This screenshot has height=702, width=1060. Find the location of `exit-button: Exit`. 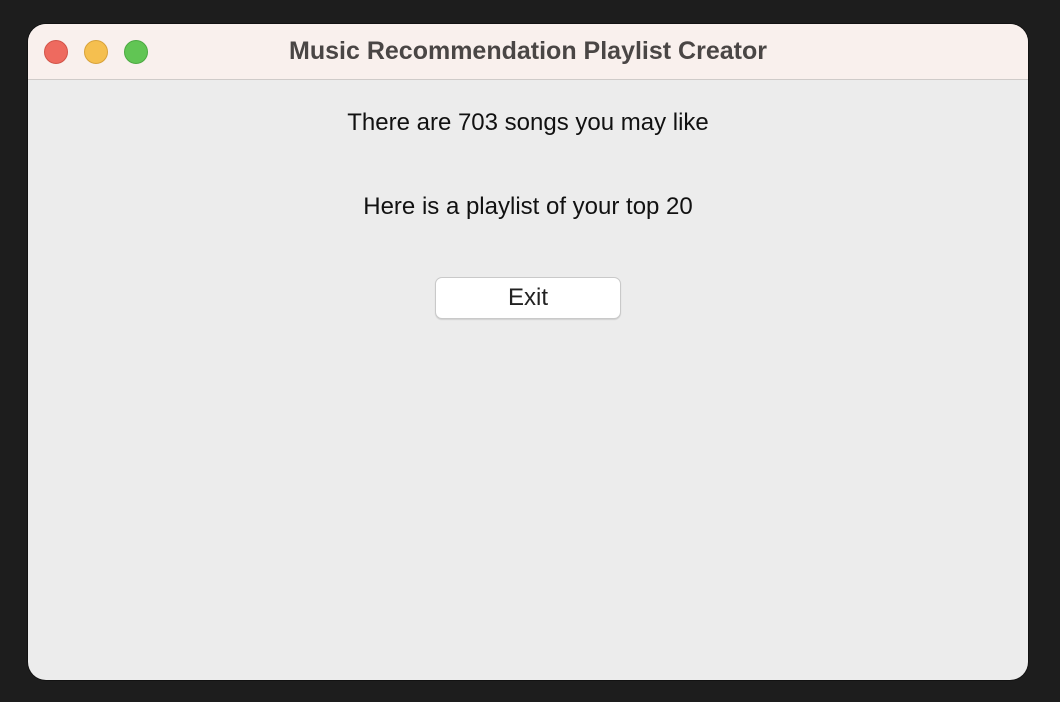

exit-button: Exit is located at coordinates (528, 298).